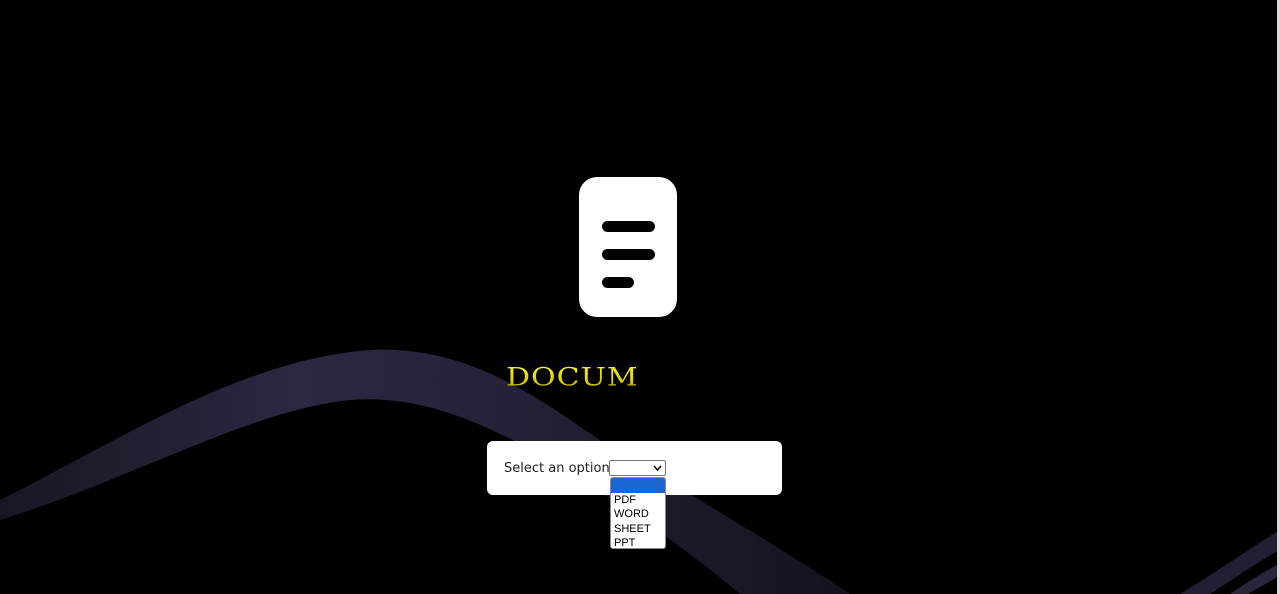 The width and height of the screenshot is (1280, 594). I want to click on select-option-blank, so click(638, 485).